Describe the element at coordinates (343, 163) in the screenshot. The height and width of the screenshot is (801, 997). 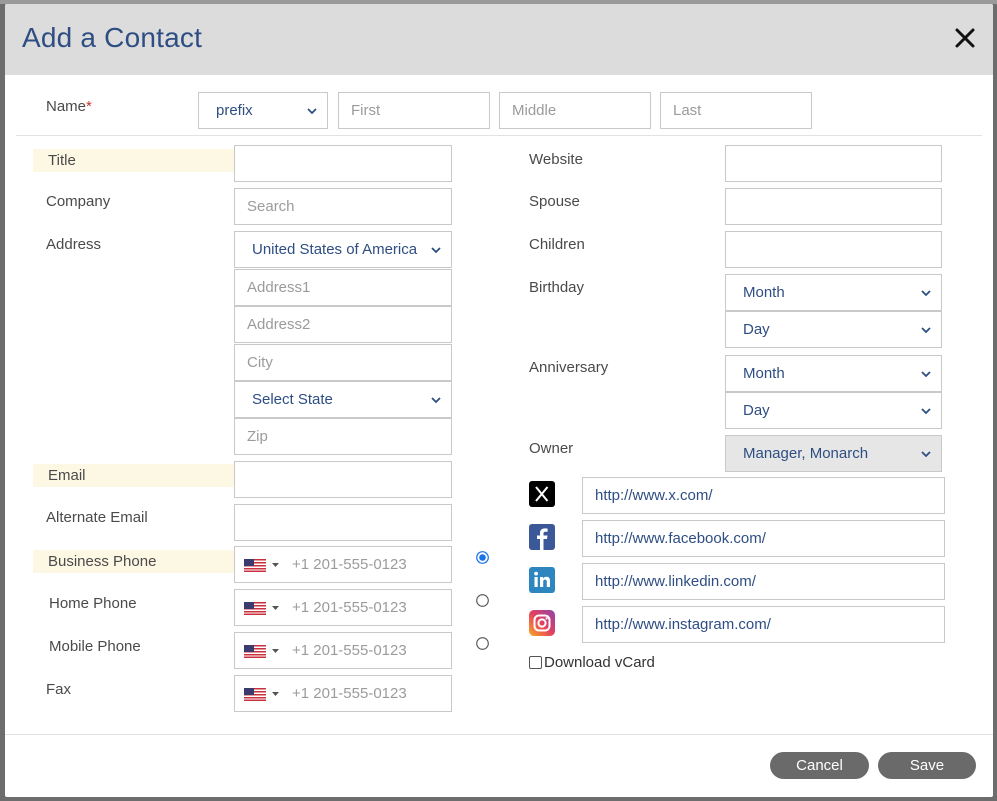
I see `title-input` at that location.